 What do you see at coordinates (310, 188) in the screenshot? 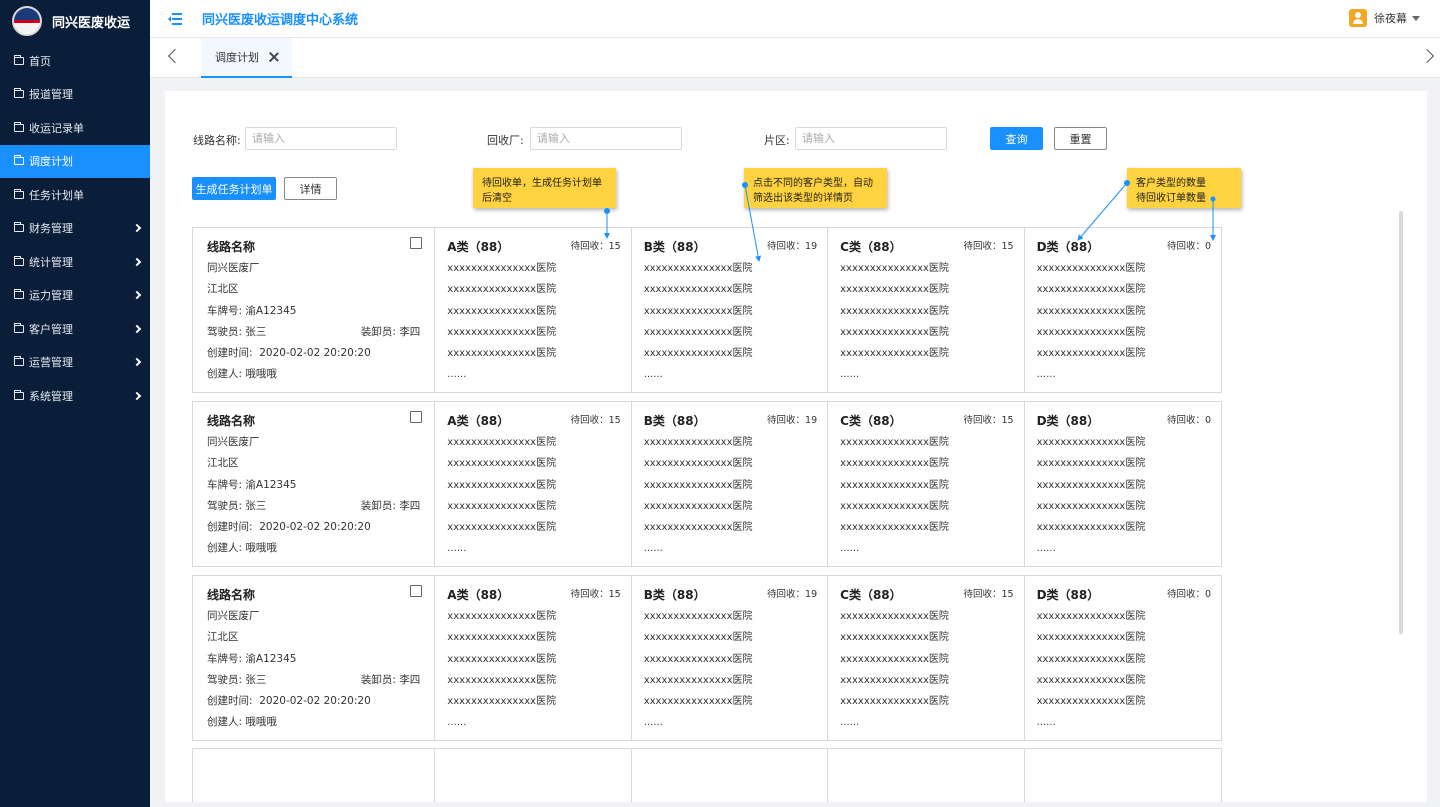
I see `detail-button: 详情` at bounding box center [310, 188].